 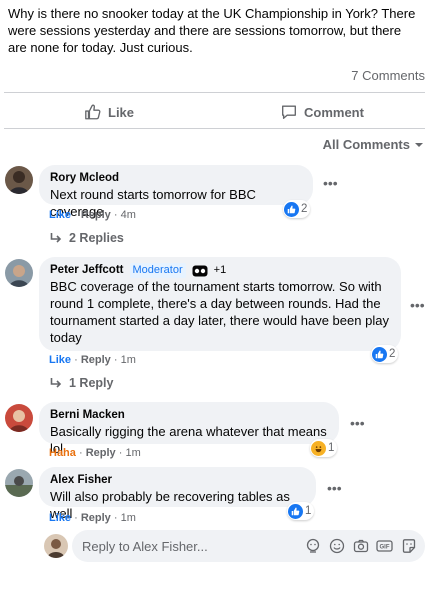 I want to click on reply-input, so click(x=182, y=546).